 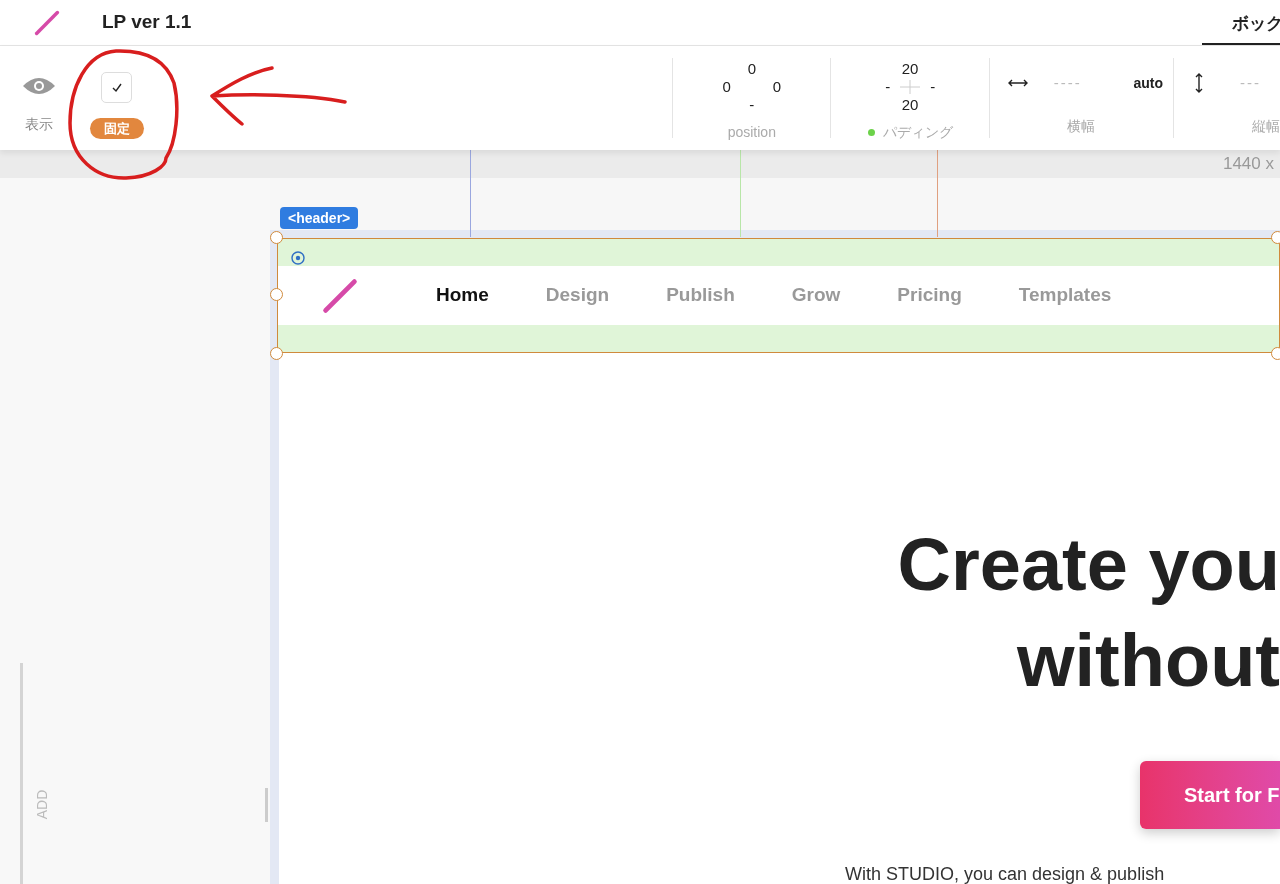 I want to click on canvas-size: 1440 x, so click(x=1248, y=164).